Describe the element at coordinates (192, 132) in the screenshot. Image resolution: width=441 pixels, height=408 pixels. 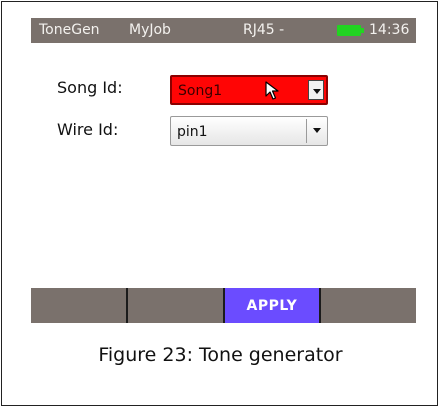
I see `wire-id-value: pin1` at that location.